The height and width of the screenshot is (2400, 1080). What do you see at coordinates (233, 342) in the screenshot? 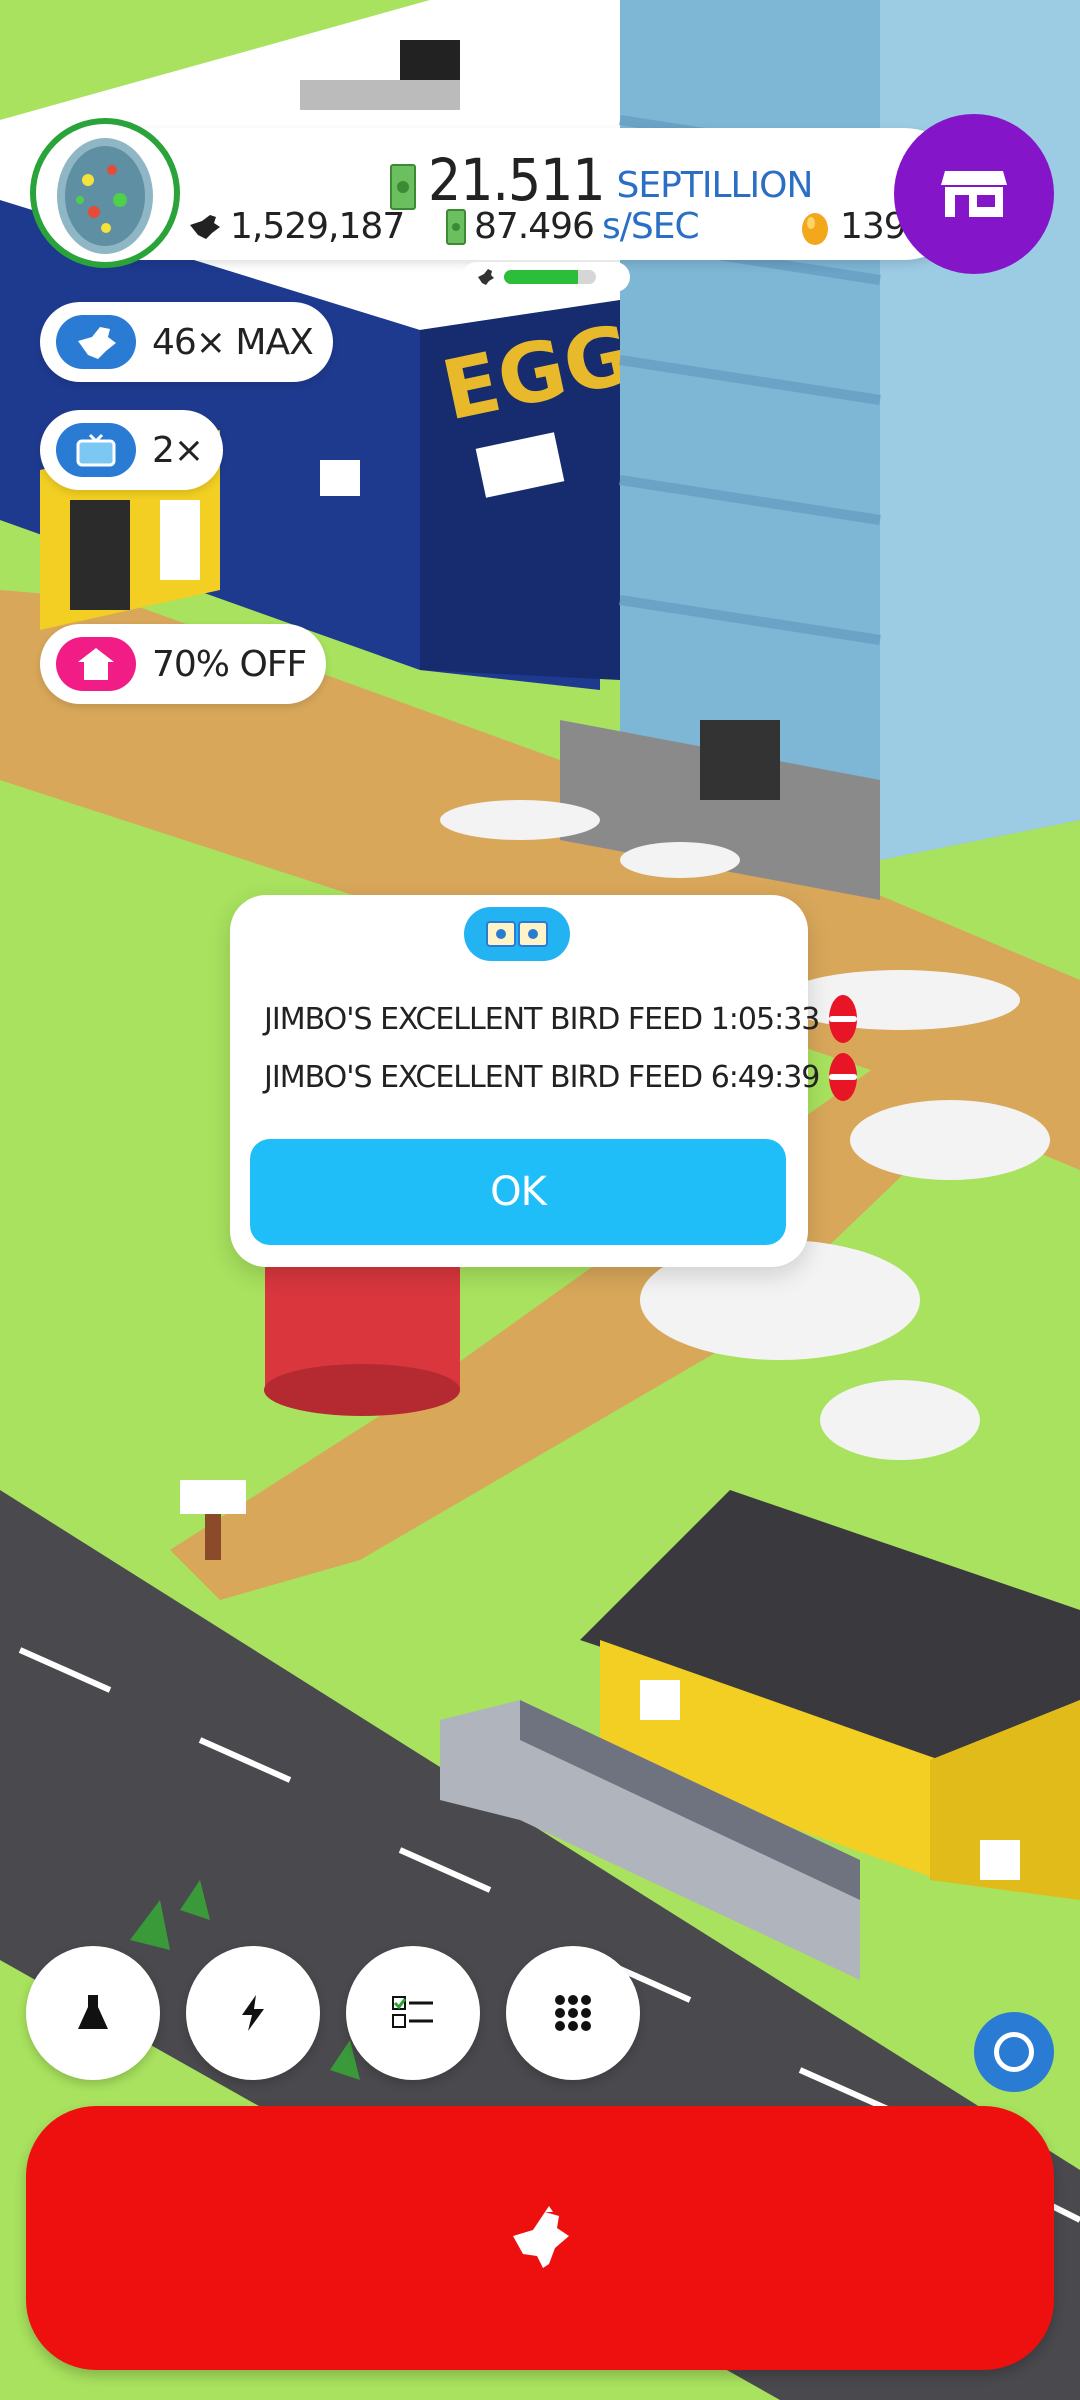
I see `chicken-multiplier-label: 46× MAX` at bounding box center [233, 342].